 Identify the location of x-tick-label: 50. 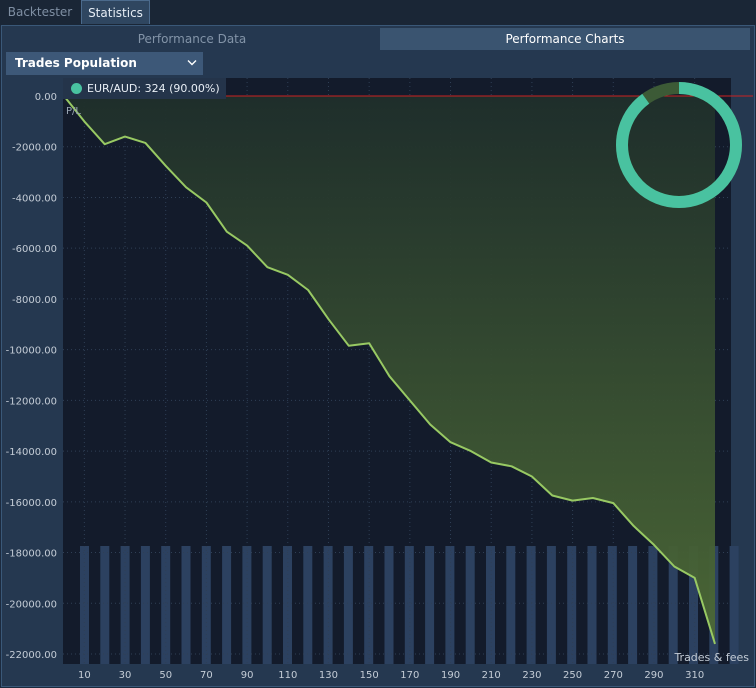
(165, 675).